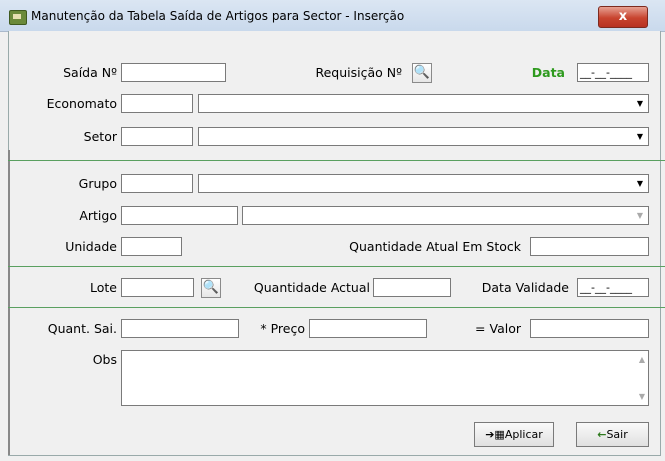  I want to click on lote-search-button: 🔍, so click(211, 288).